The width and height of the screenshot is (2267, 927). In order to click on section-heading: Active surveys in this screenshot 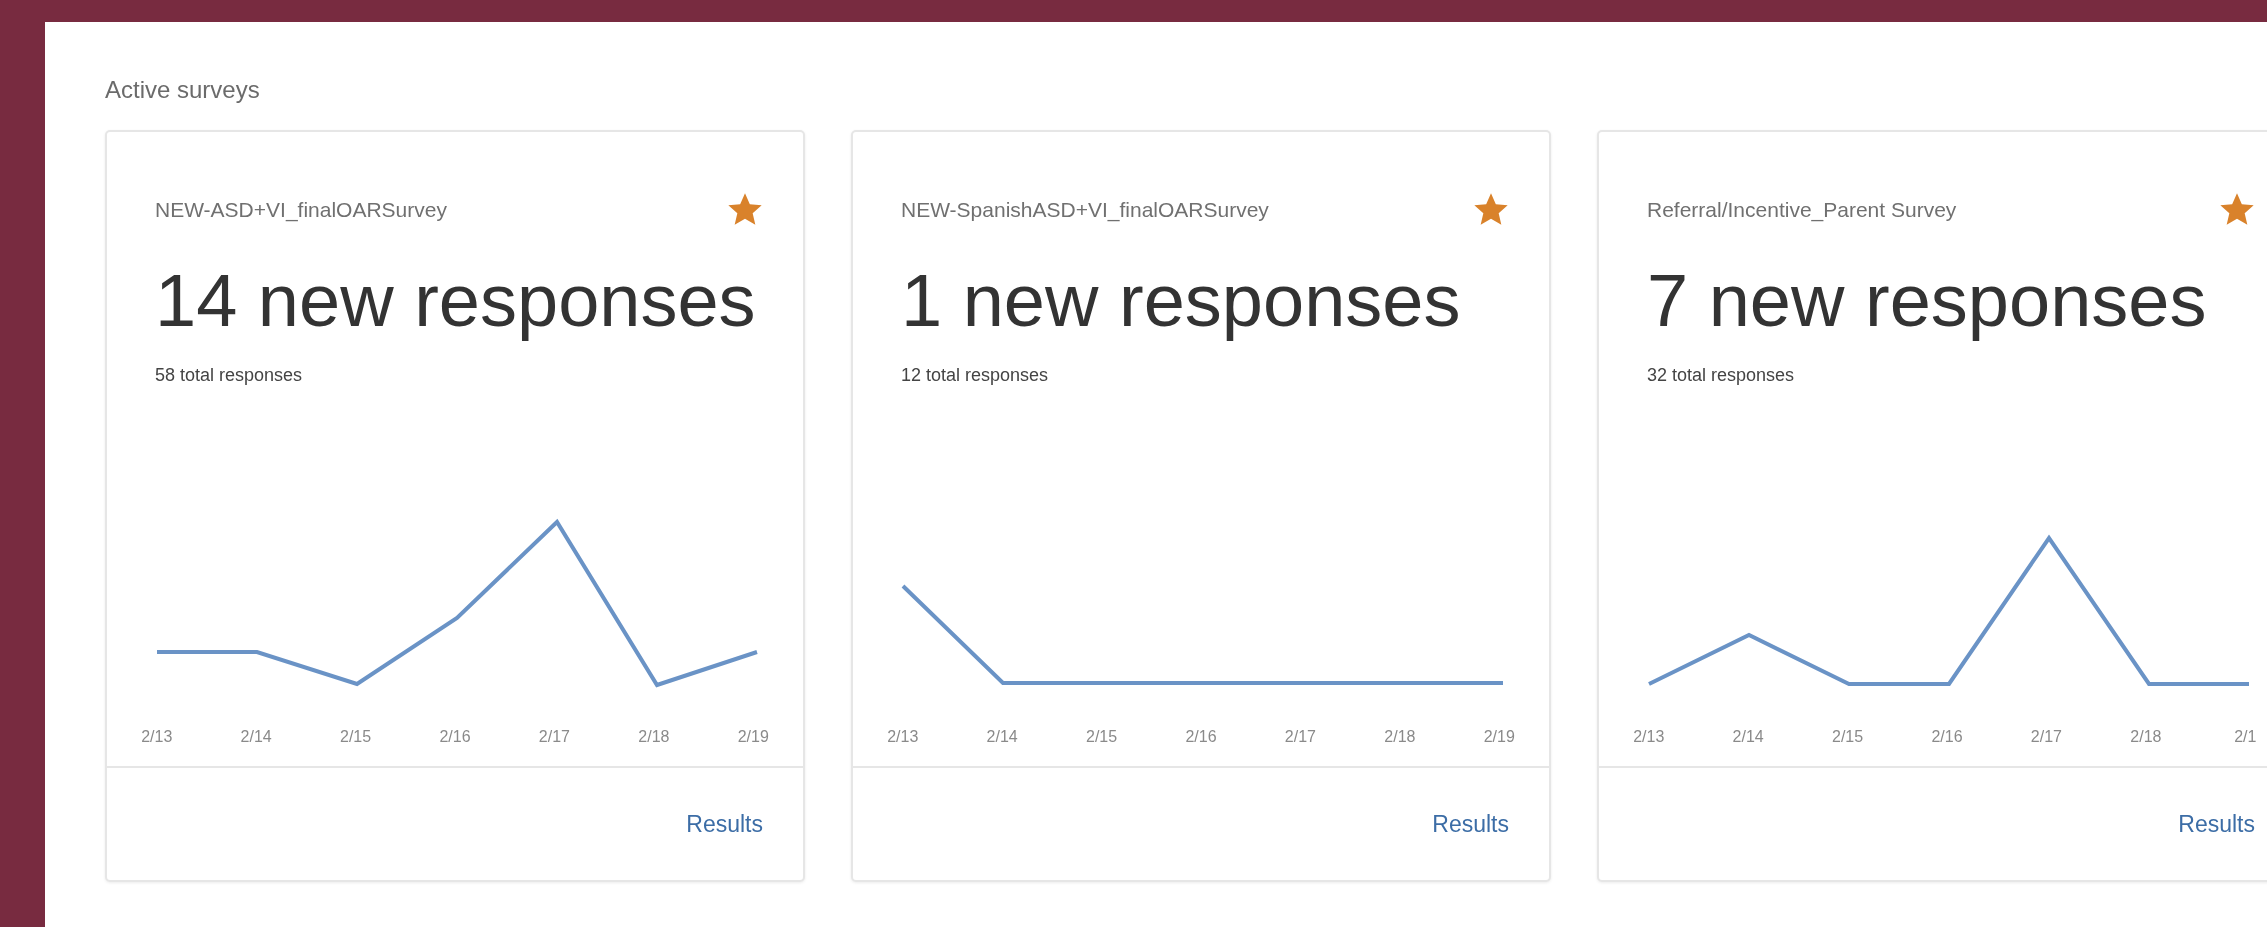, I will do `click(183, 90)`.